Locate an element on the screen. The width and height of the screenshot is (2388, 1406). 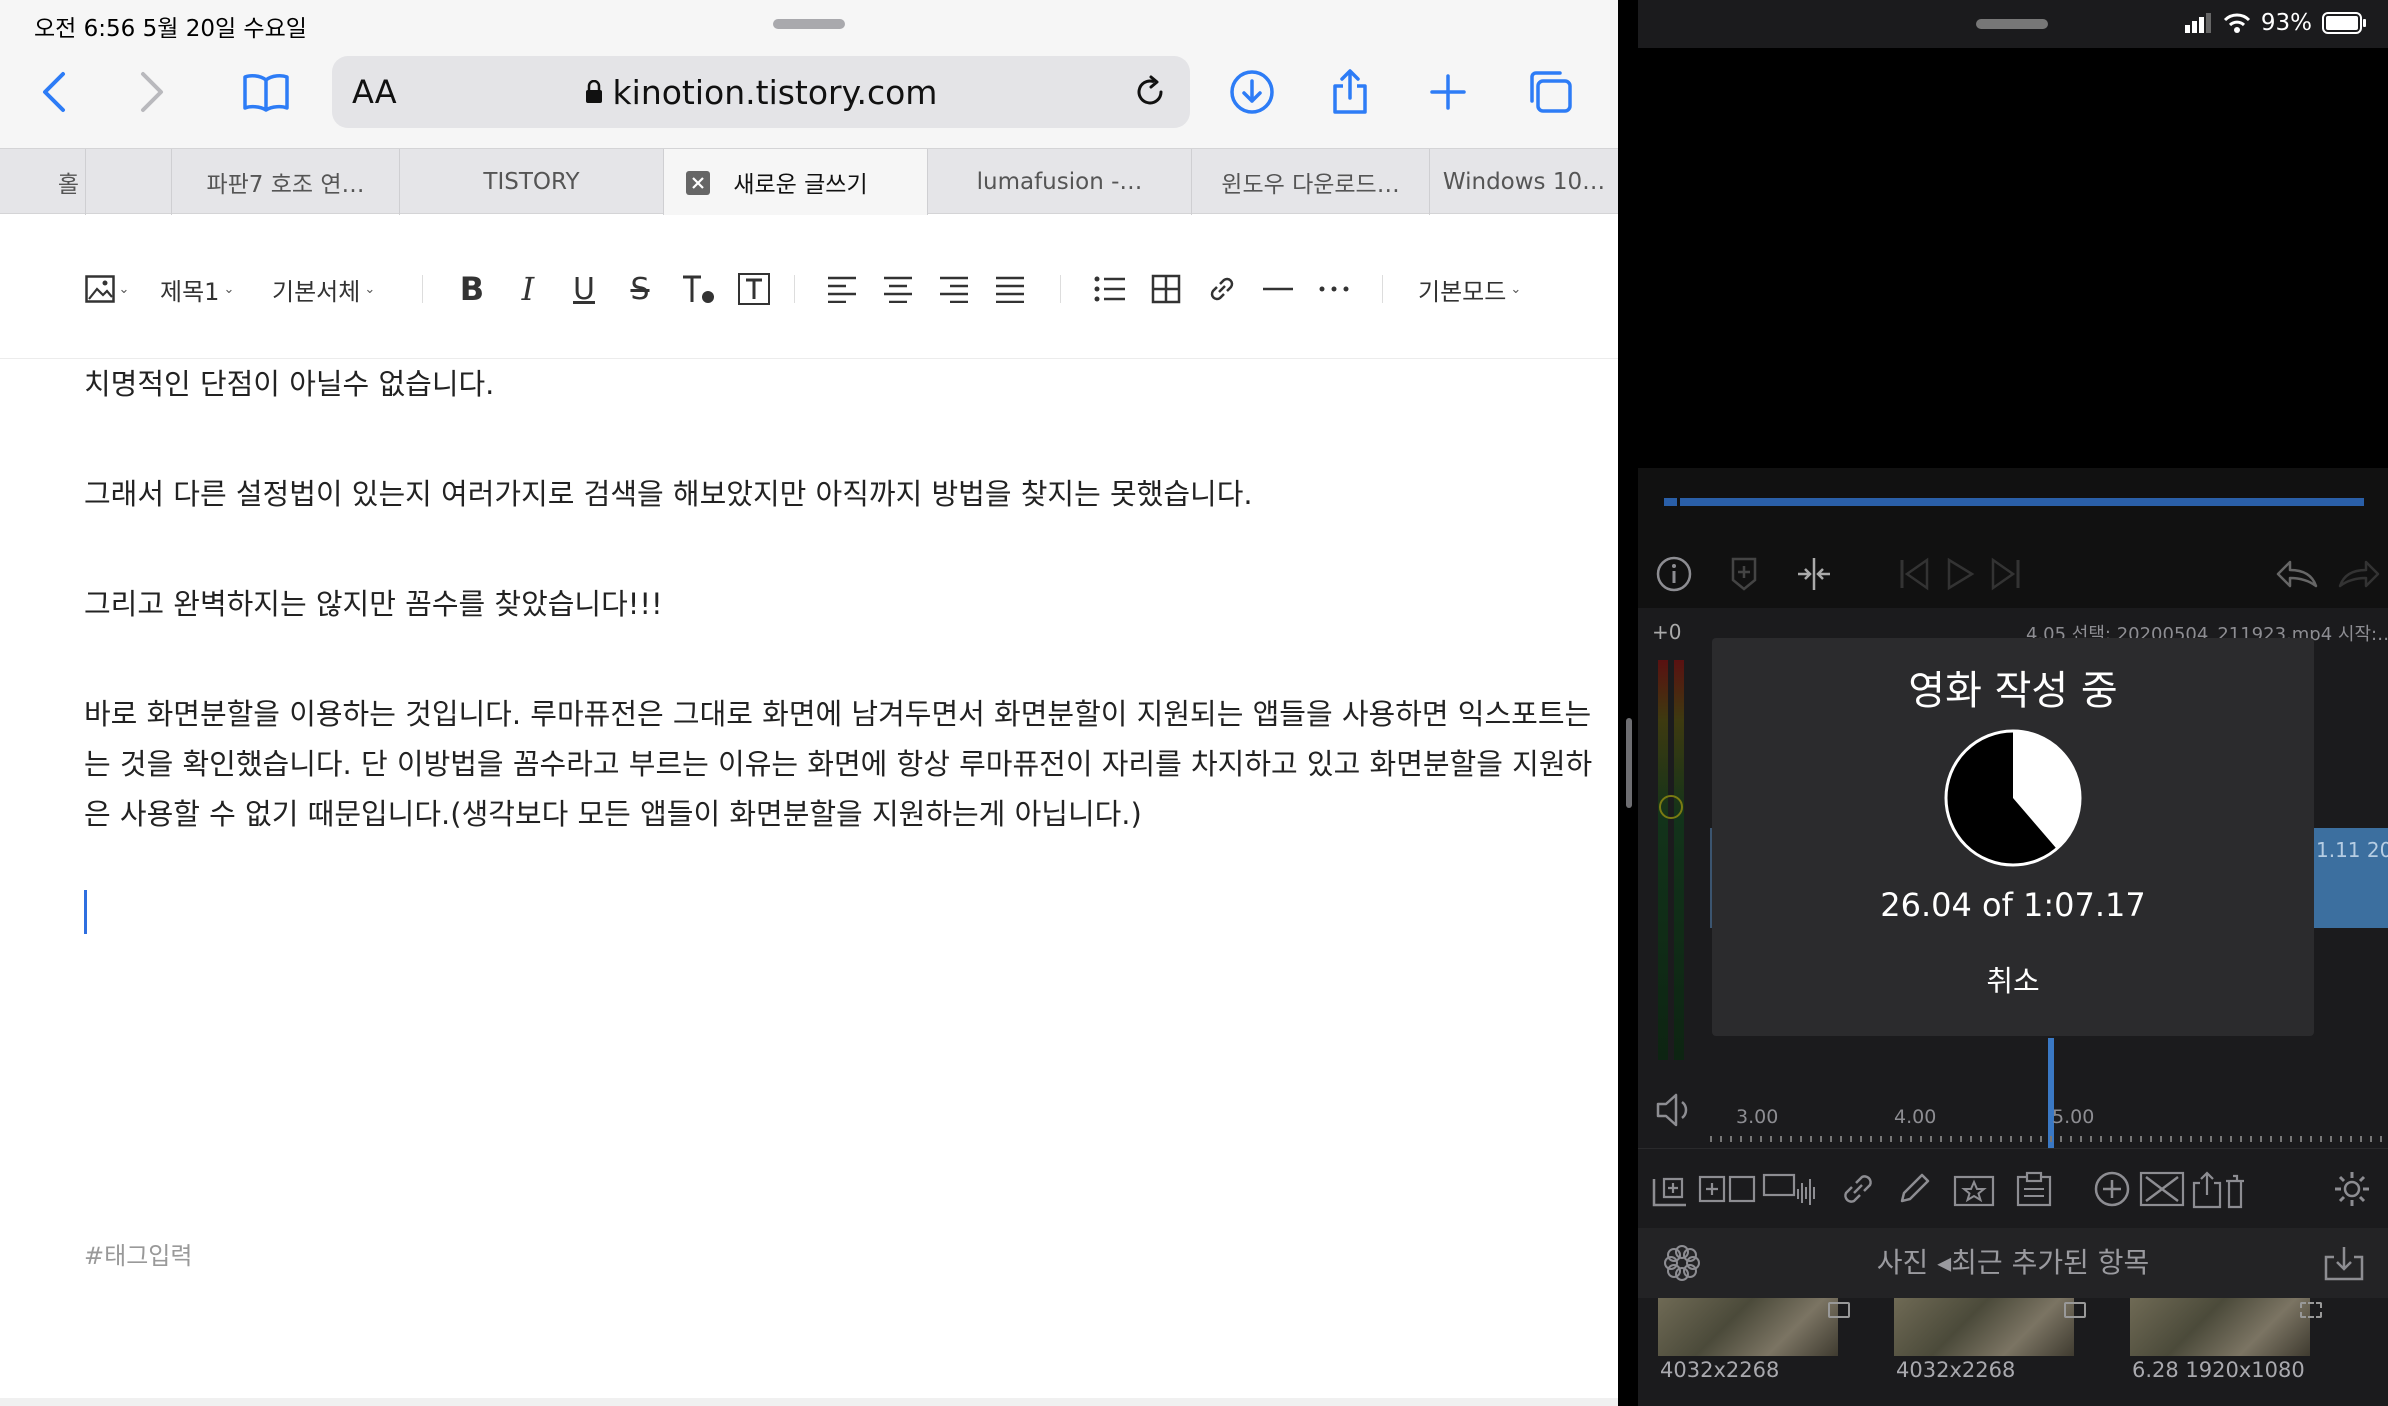
tab-overview-button is located at coordinates (1550, 92).